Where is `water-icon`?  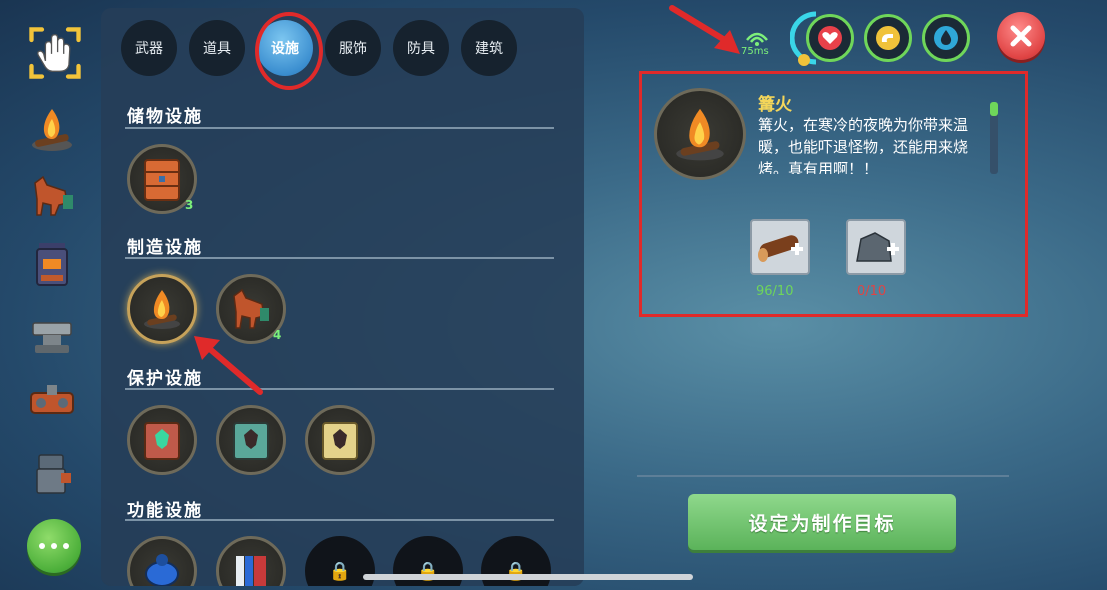 water-icon is located at coordinates (946, 38).